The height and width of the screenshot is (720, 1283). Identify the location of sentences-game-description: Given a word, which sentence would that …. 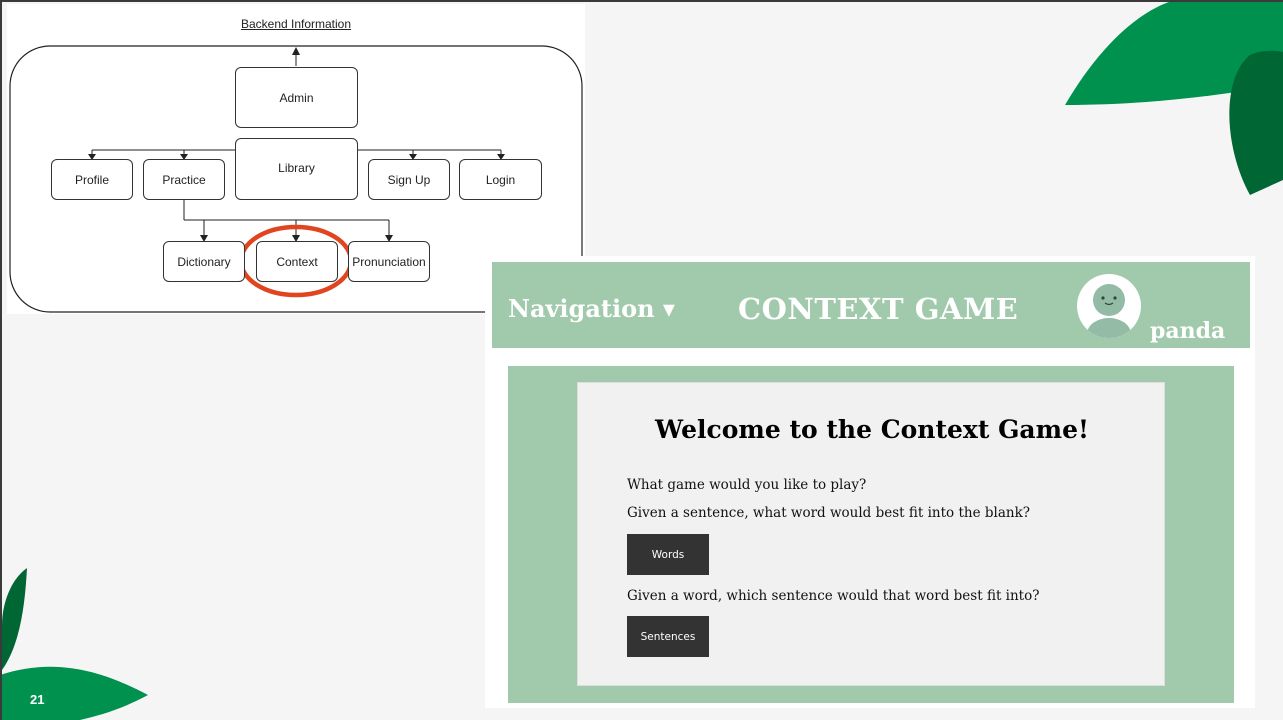
(833, 596).